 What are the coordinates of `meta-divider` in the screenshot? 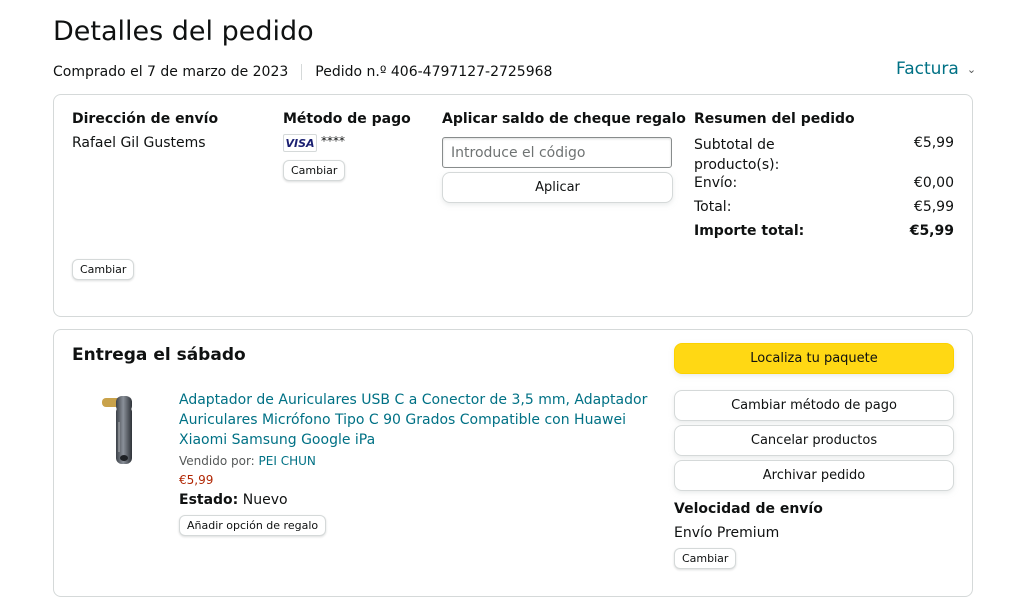 It's located at (302, 72).